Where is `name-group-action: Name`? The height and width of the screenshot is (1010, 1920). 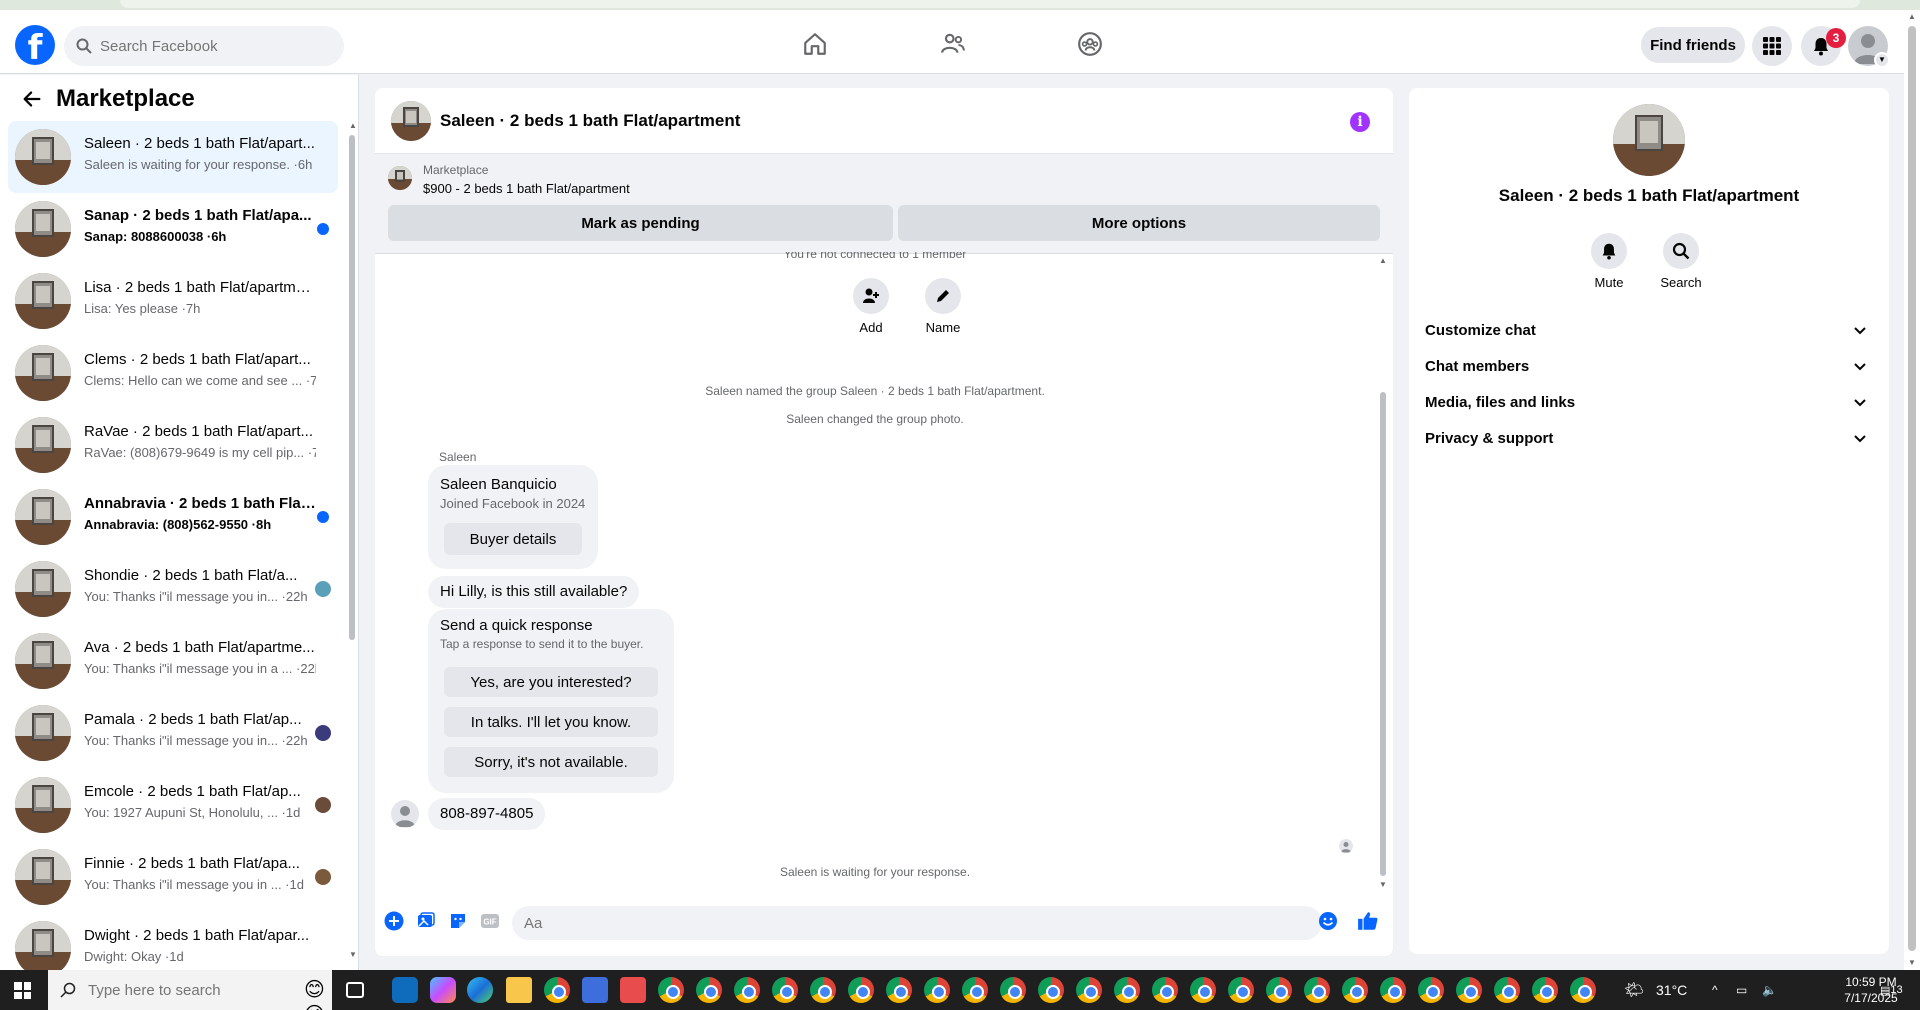 name-group-action: Name is located at coordinates (943, 306).